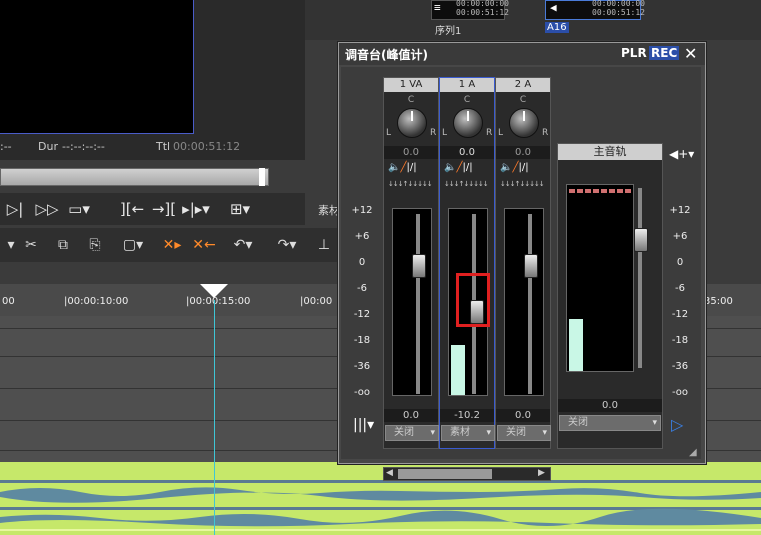  What do you see at coordinates (164, 209) in the screenshot?
I see `mark-out-icon: →][` at bounding box center [164, 209].